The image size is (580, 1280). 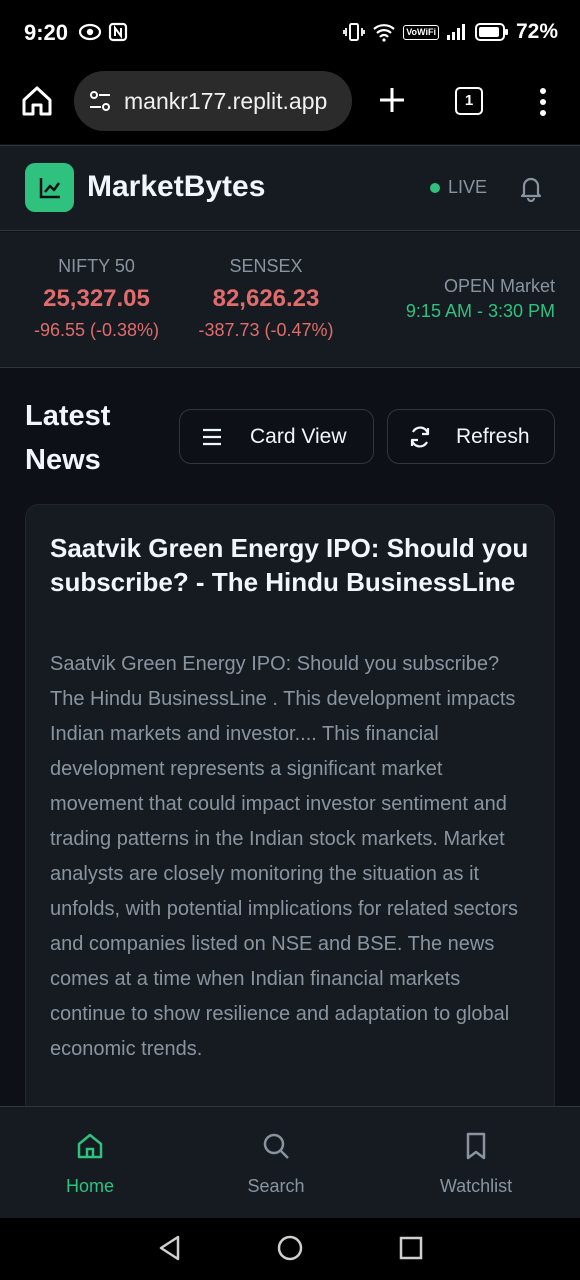 I want to click on battery-percent: 72%, so click(x=536, y=31).